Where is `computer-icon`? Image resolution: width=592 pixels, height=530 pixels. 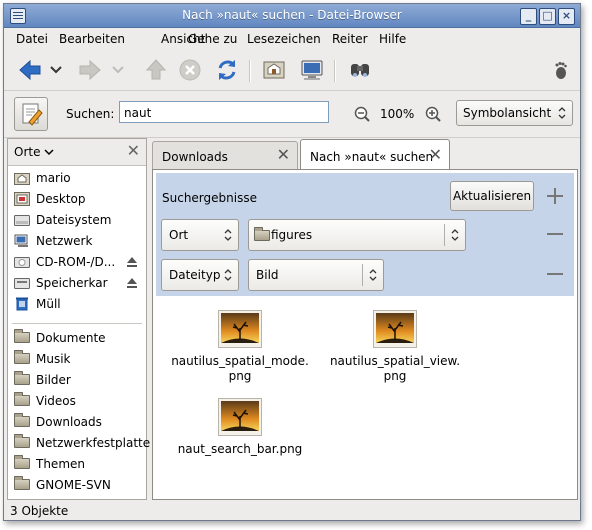
computer-icon is located at coordinates (312, 70).